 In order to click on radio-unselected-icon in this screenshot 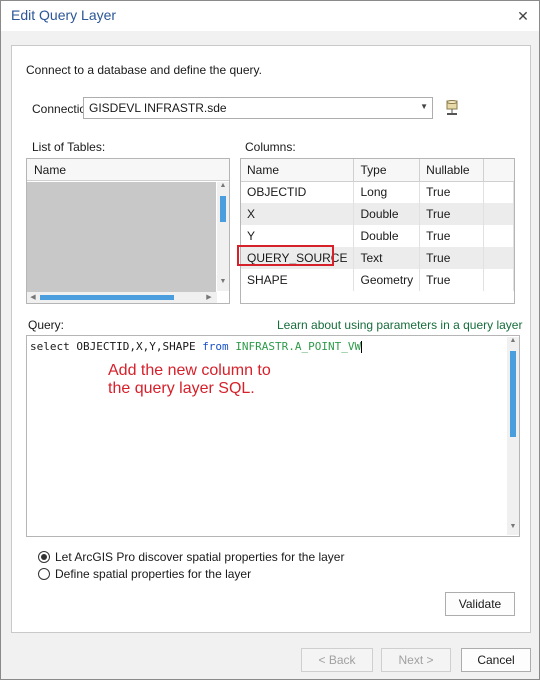, I will do `click(44, 574)`.